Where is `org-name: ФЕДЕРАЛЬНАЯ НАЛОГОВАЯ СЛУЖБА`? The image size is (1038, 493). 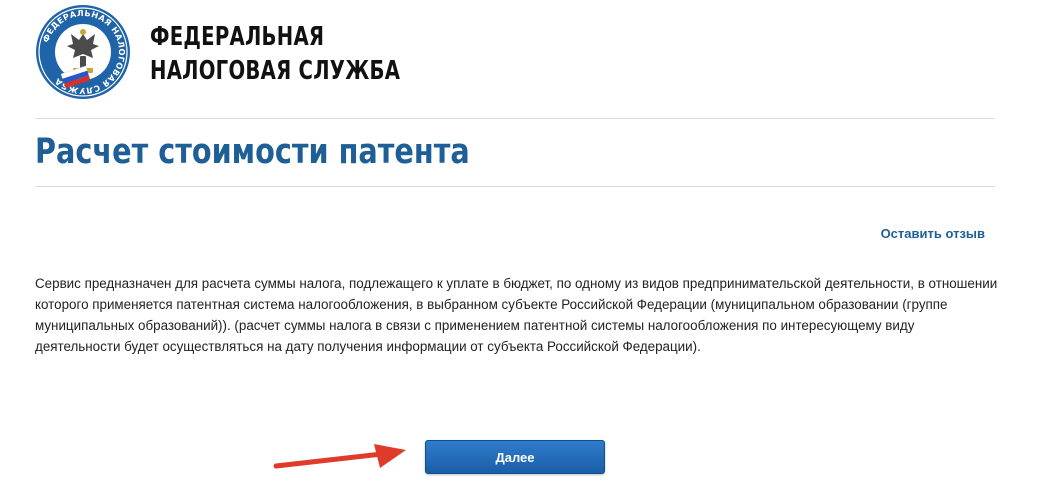
org-name: ФЕДЕРАЛЬНАЯ НАЛОГОВАЯ СЛУЖБА is located at coordinates (275, 54).